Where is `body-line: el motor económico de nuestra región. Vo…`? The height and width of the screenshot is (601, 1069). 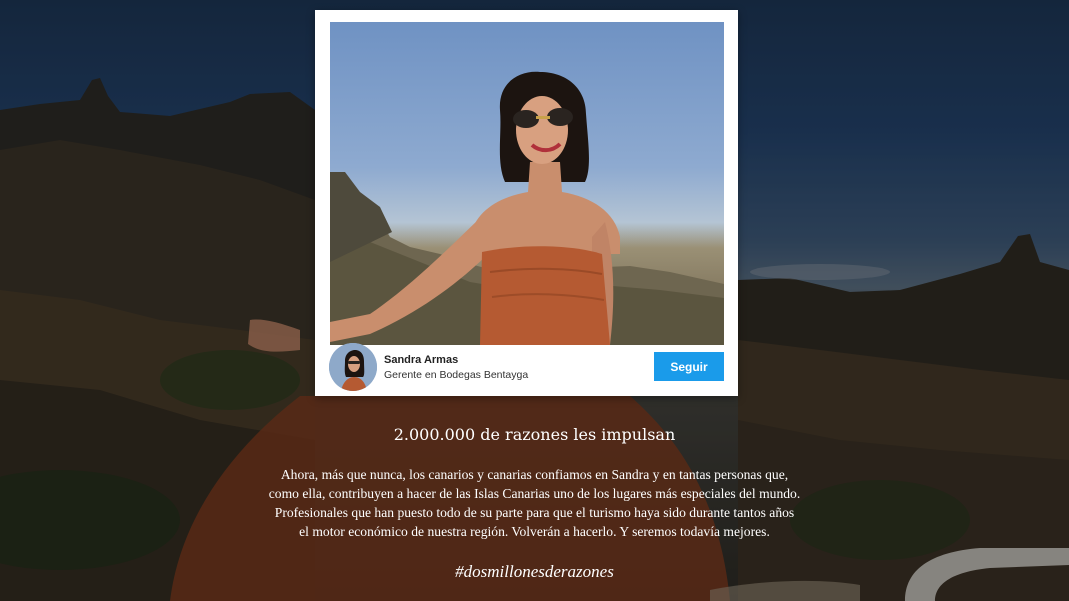 body-line: el motor económico de nuestra región. Vo… is located at coordinates (534, 531).